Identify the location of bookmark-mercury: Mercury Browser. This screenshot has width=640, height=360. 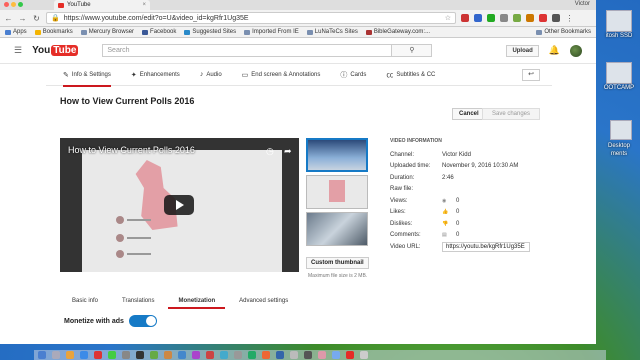
(107, 32).